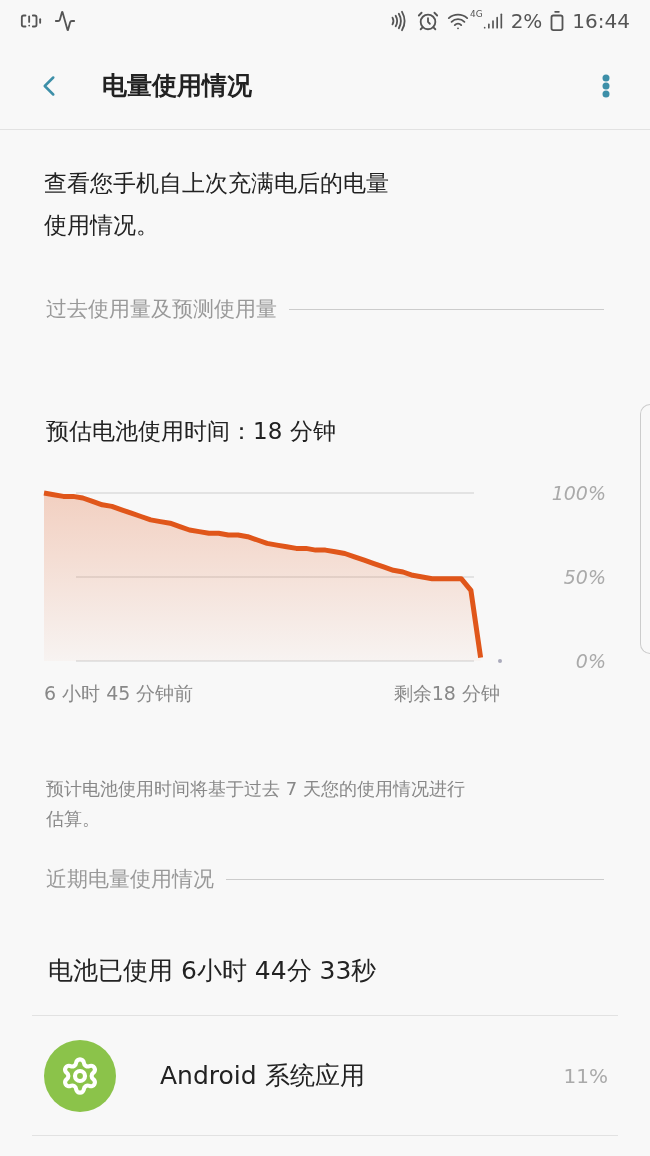  What do you see at coordinates (590, 661) in the screenshot?
I see `axis-label: 0%` at bounding box center [590, 661].